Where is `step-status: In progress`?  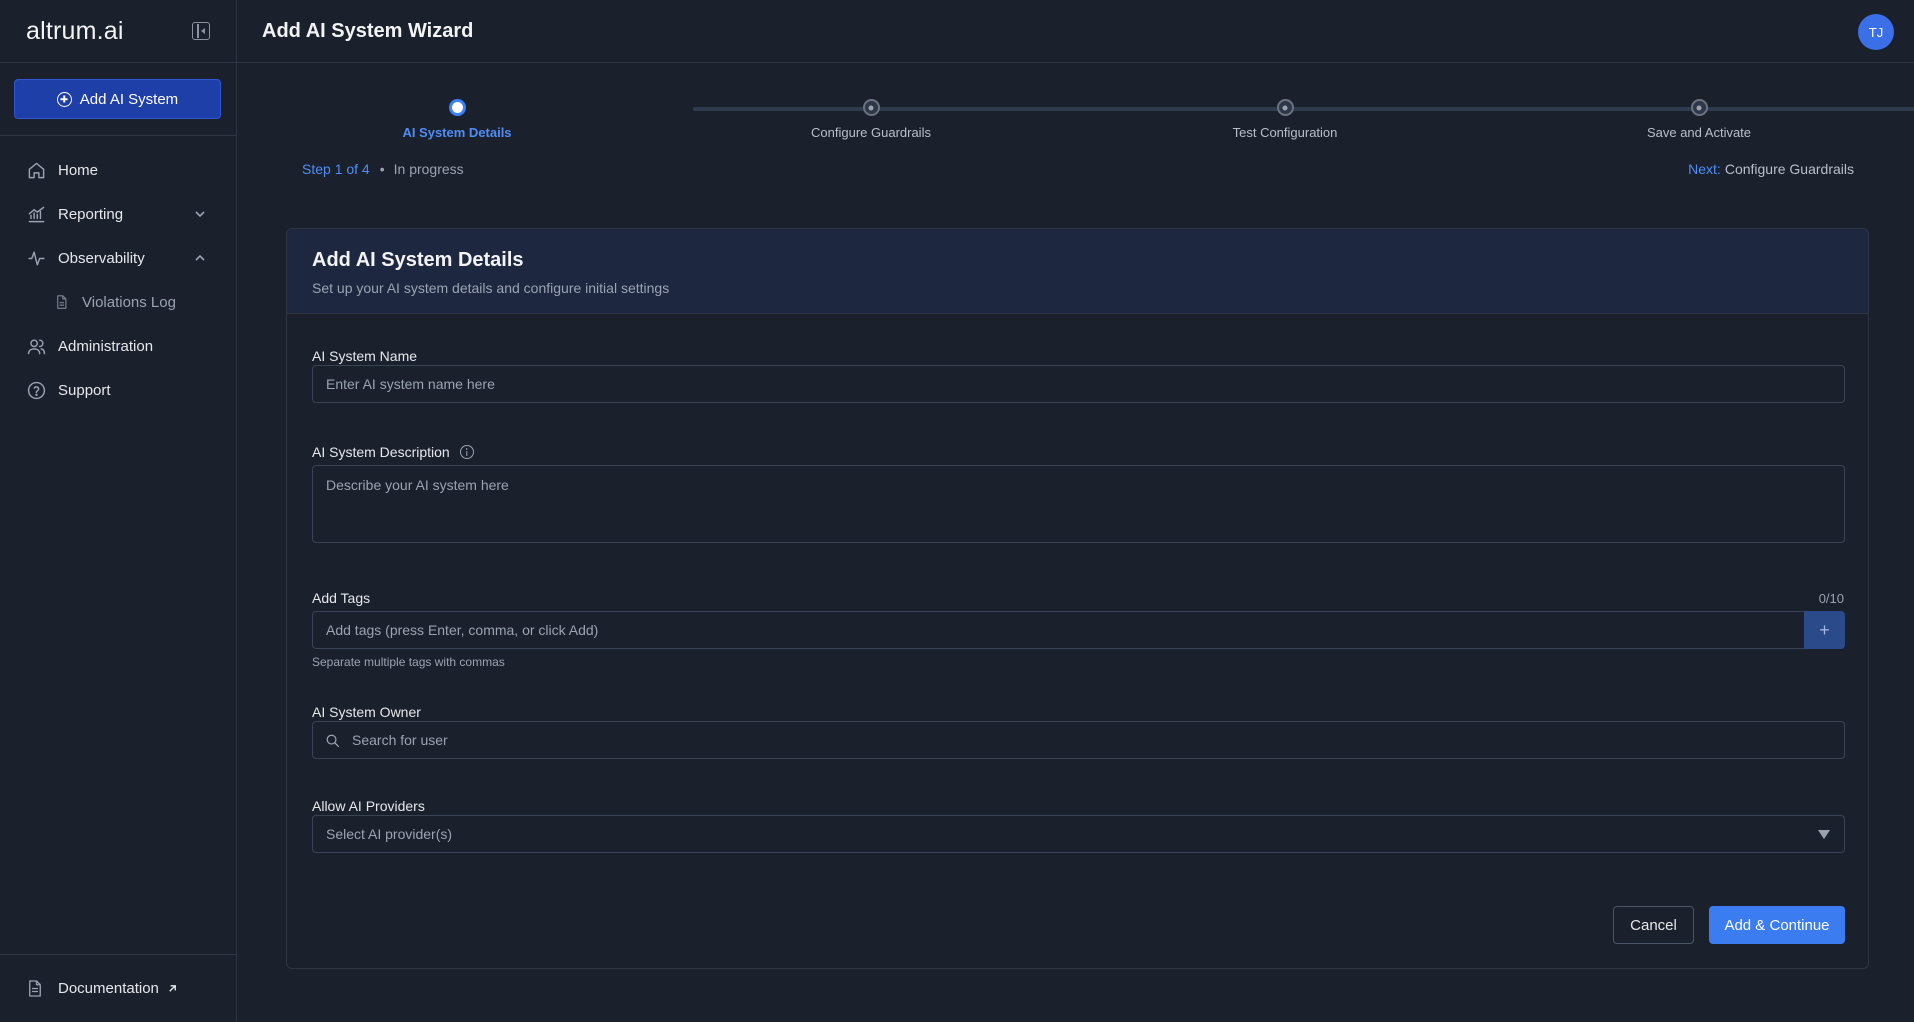 step-status: In progress is located at coordinates (428, 169).